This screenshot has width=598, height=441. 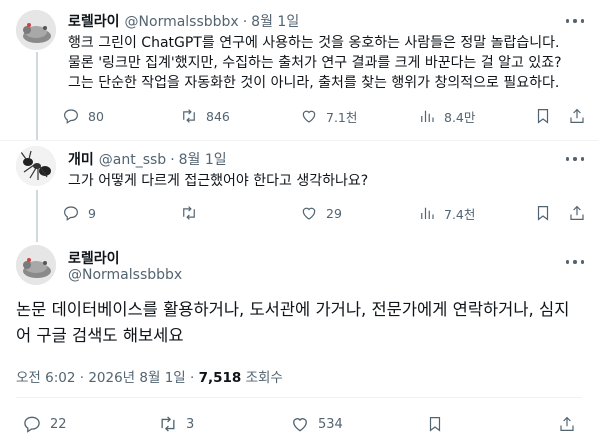 I want to click on author-name: 개미, so click(x=81, y=159).